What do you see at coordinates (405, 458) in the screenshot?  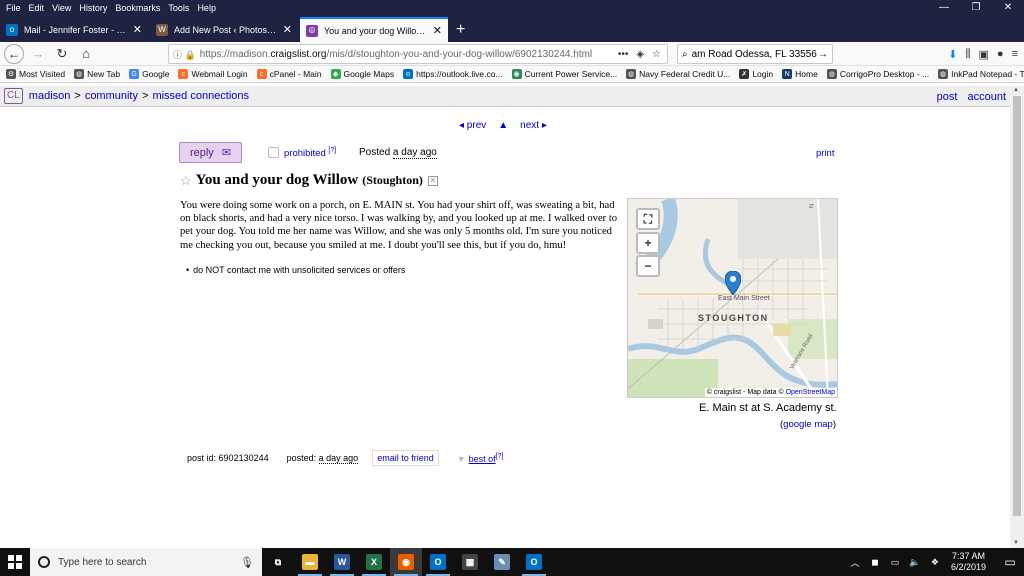 I see `email-to-friend-button: email to friend` at bounding box center [405, 458].